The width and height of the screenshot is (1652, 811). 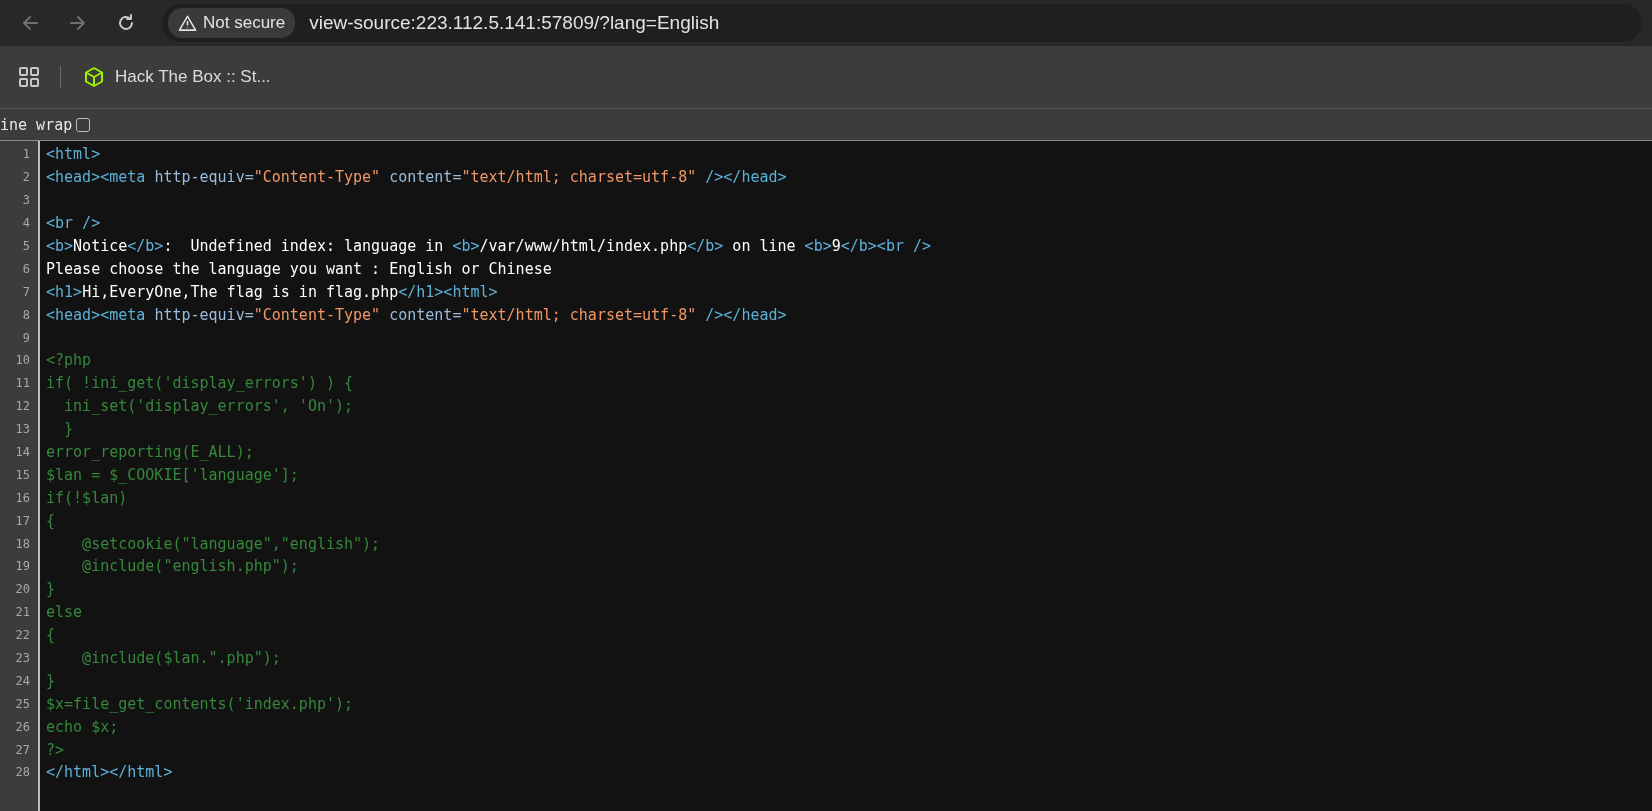 What do you see at coordinates (22, 772) in the screenshot?
I see `line-number: 28` at bounding box center [22, 772].